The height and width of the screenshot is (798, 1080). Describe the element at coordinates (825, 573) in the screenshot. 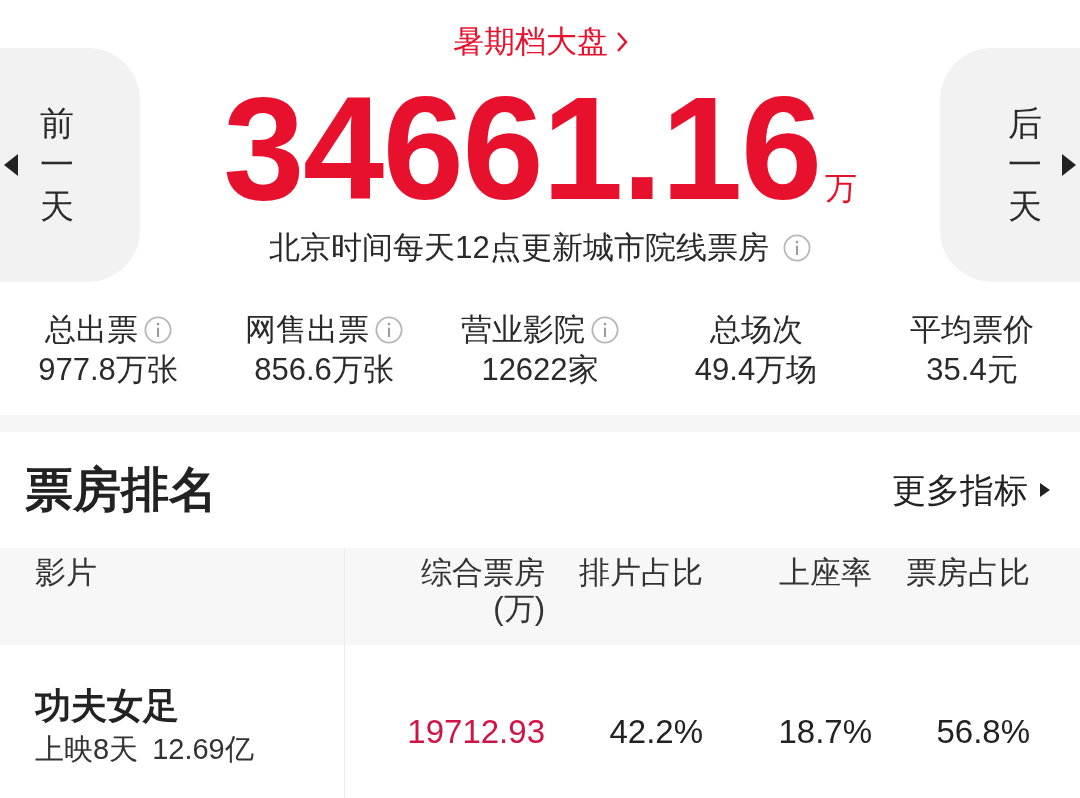

I see `column-header: 上座率` at that location.